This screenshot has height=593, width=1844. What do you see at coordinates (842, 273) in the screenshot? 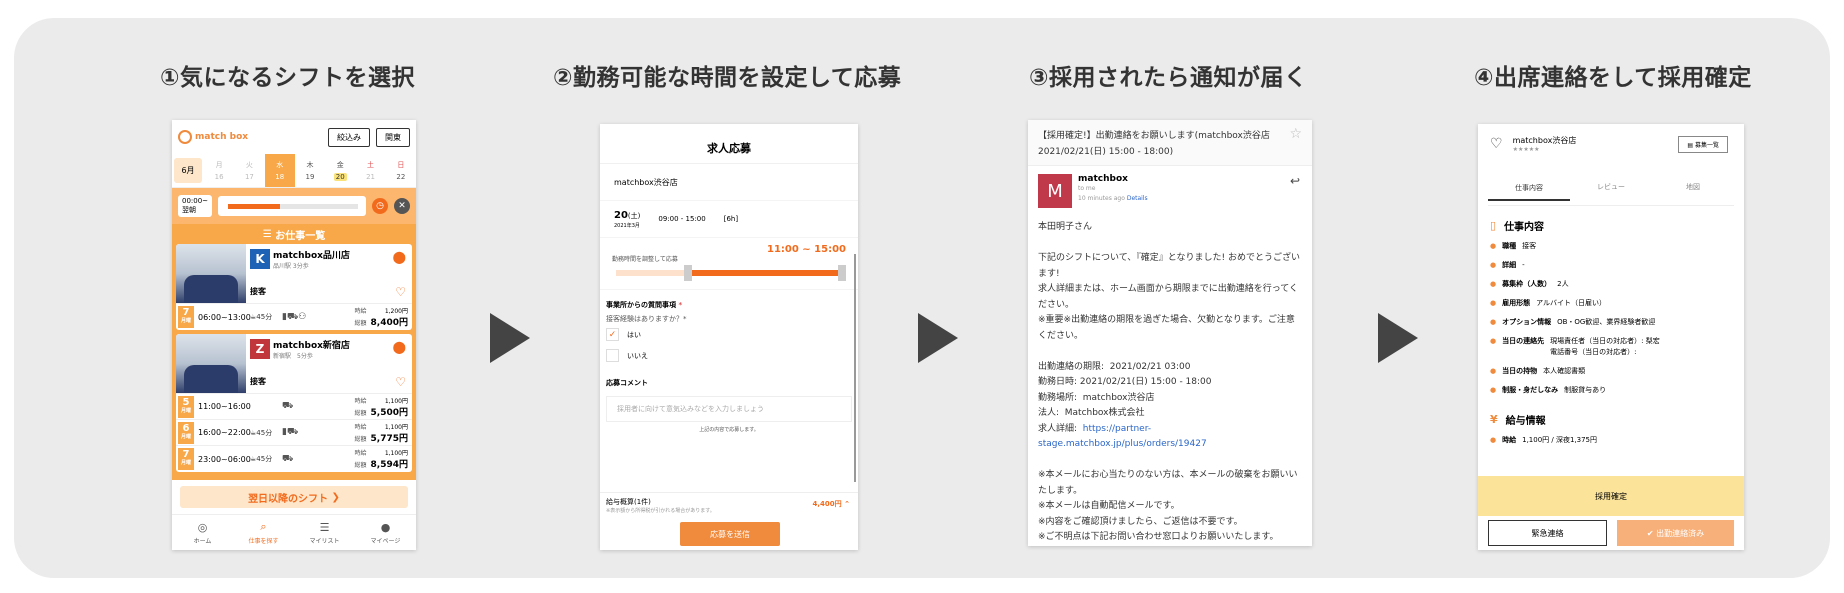
I see `slider-handle-end` at bounding box center [842, 273].